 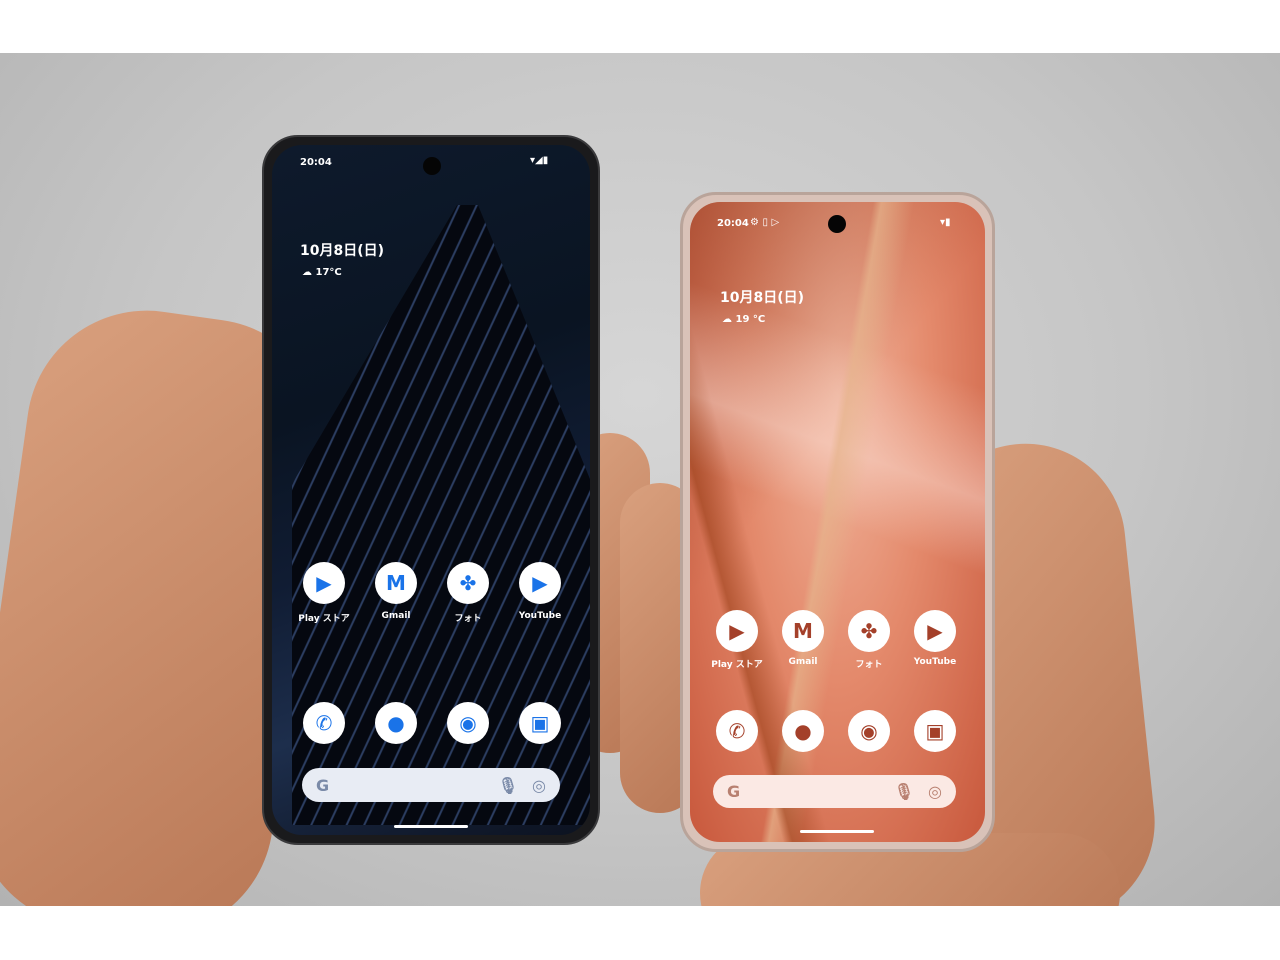 What do you see at coordinates (775, 222) in the screenshot?
I see `play-icon: ▷` at bounding box center [775, 222].